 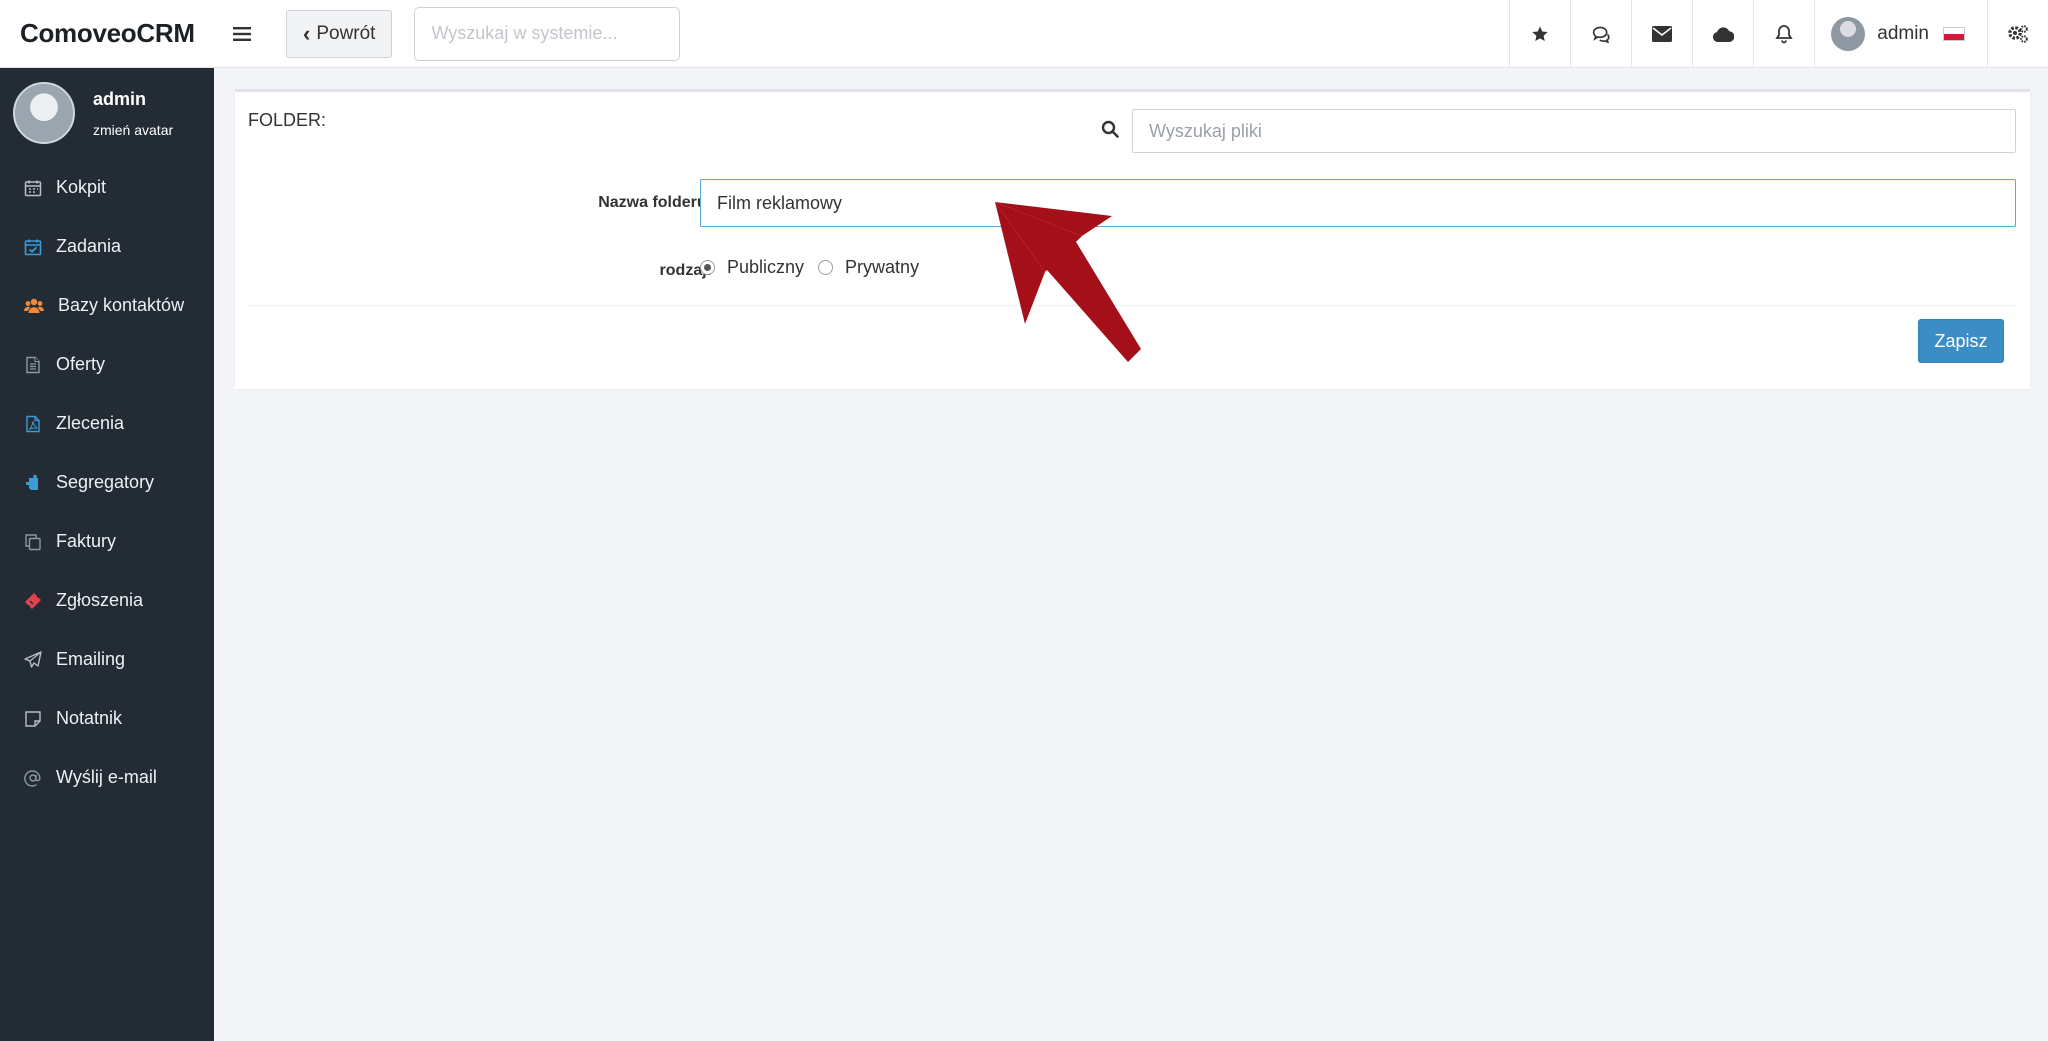 I want to click on menu-toggle-button, so click(x=242, y=34).